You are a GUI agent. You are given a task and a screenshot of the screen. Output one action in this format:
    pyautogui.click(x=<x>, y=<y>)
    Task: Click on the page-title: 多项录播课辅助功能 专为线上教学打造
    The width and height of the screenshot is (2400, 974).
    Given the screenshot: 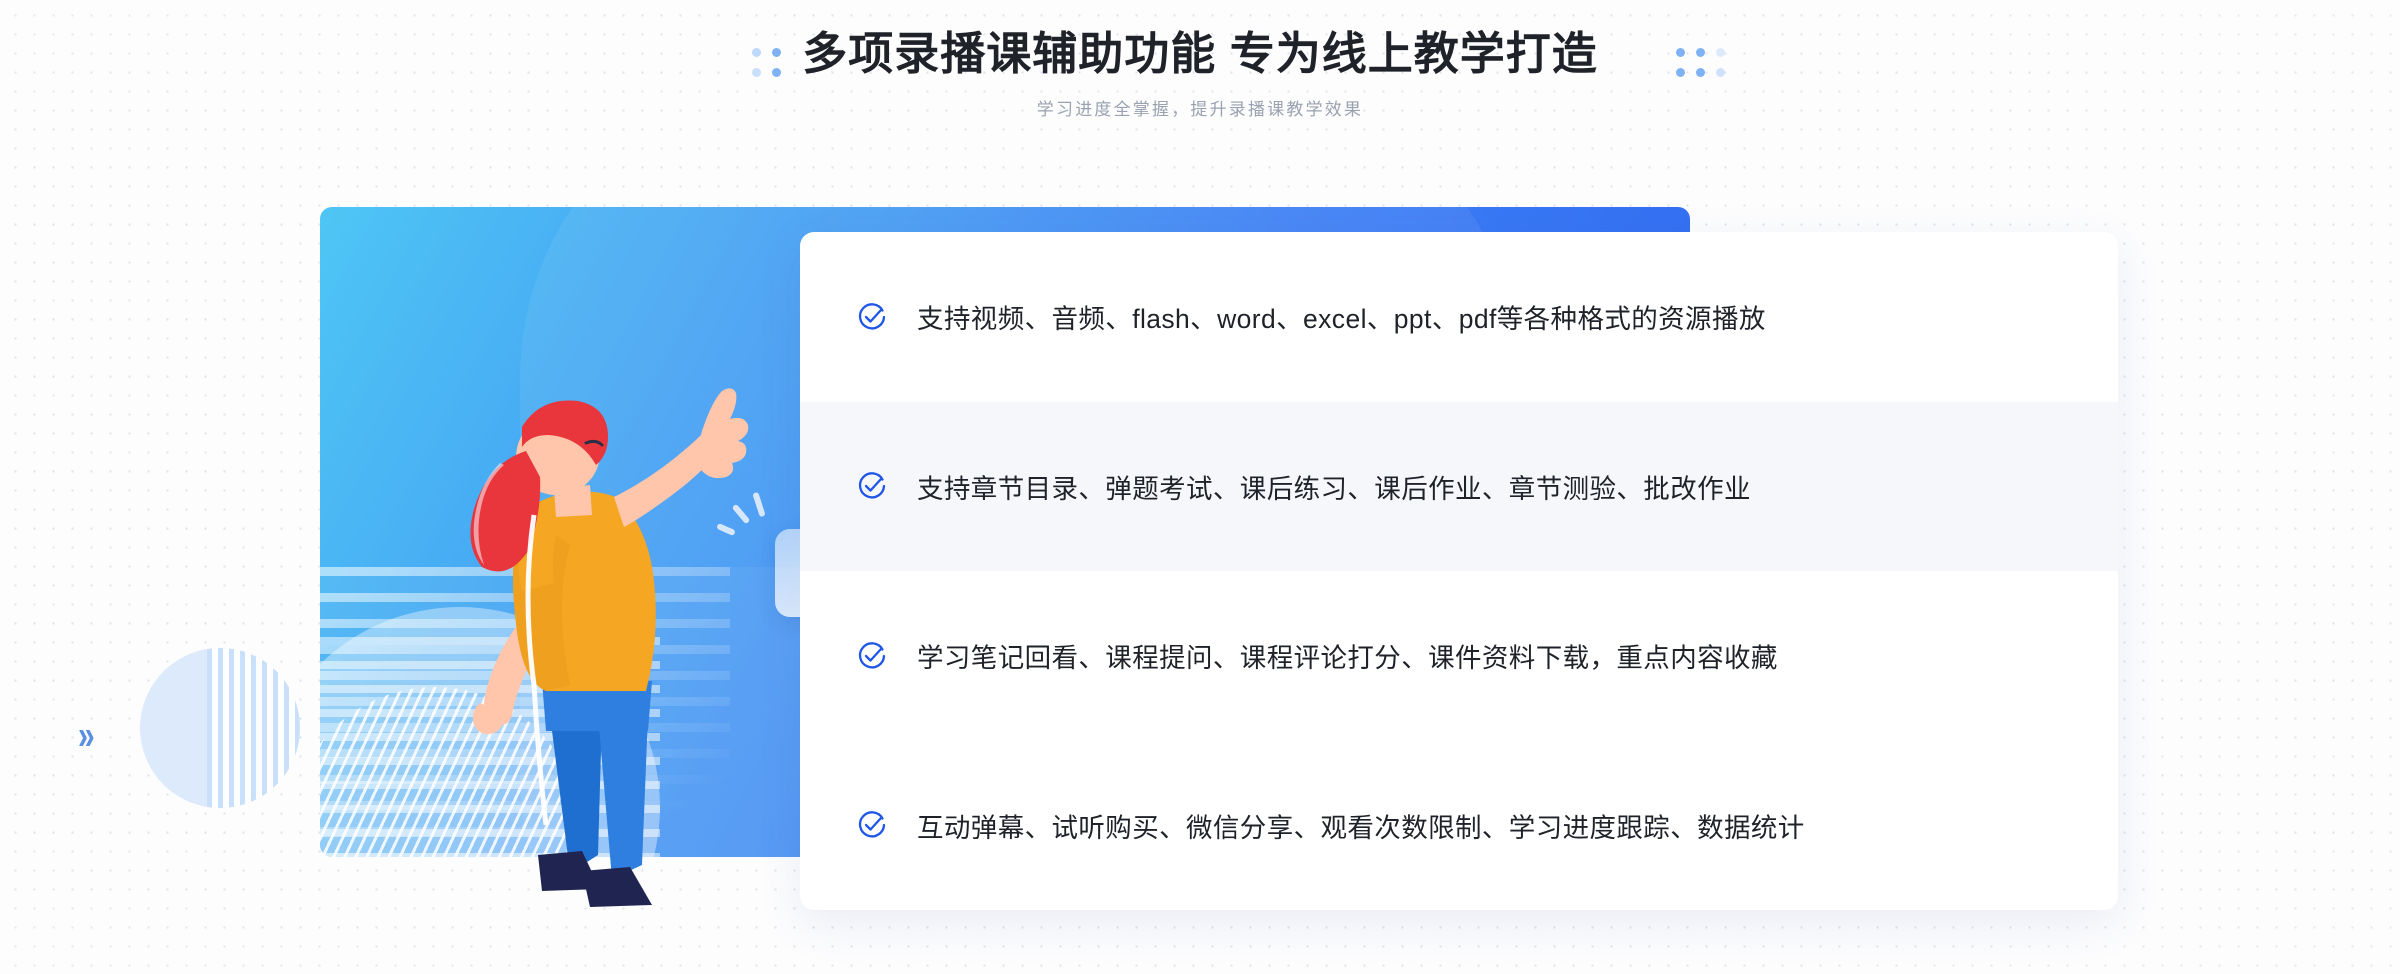 What is the action you would take?
    pyautogui.click(x=1200, y=53)
    